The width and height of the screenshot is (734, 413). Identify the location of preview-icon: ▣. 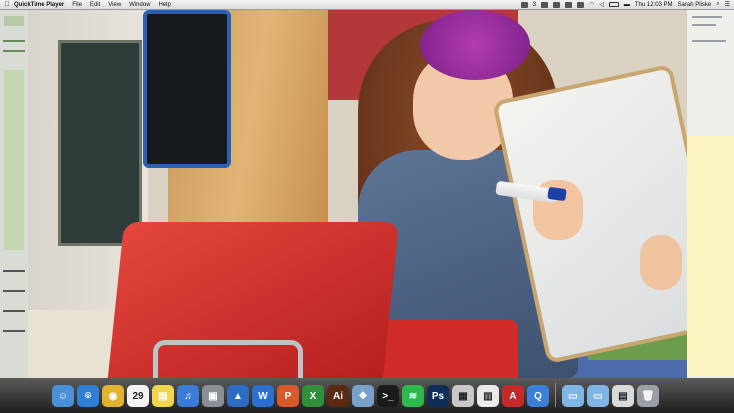
(213, 396).